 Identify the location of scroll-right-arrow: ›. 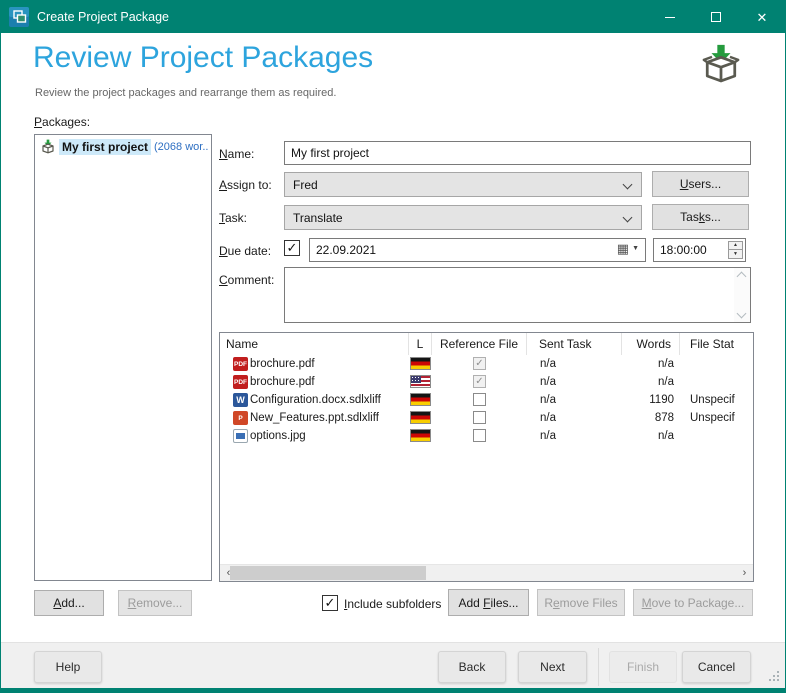
(744, 573).